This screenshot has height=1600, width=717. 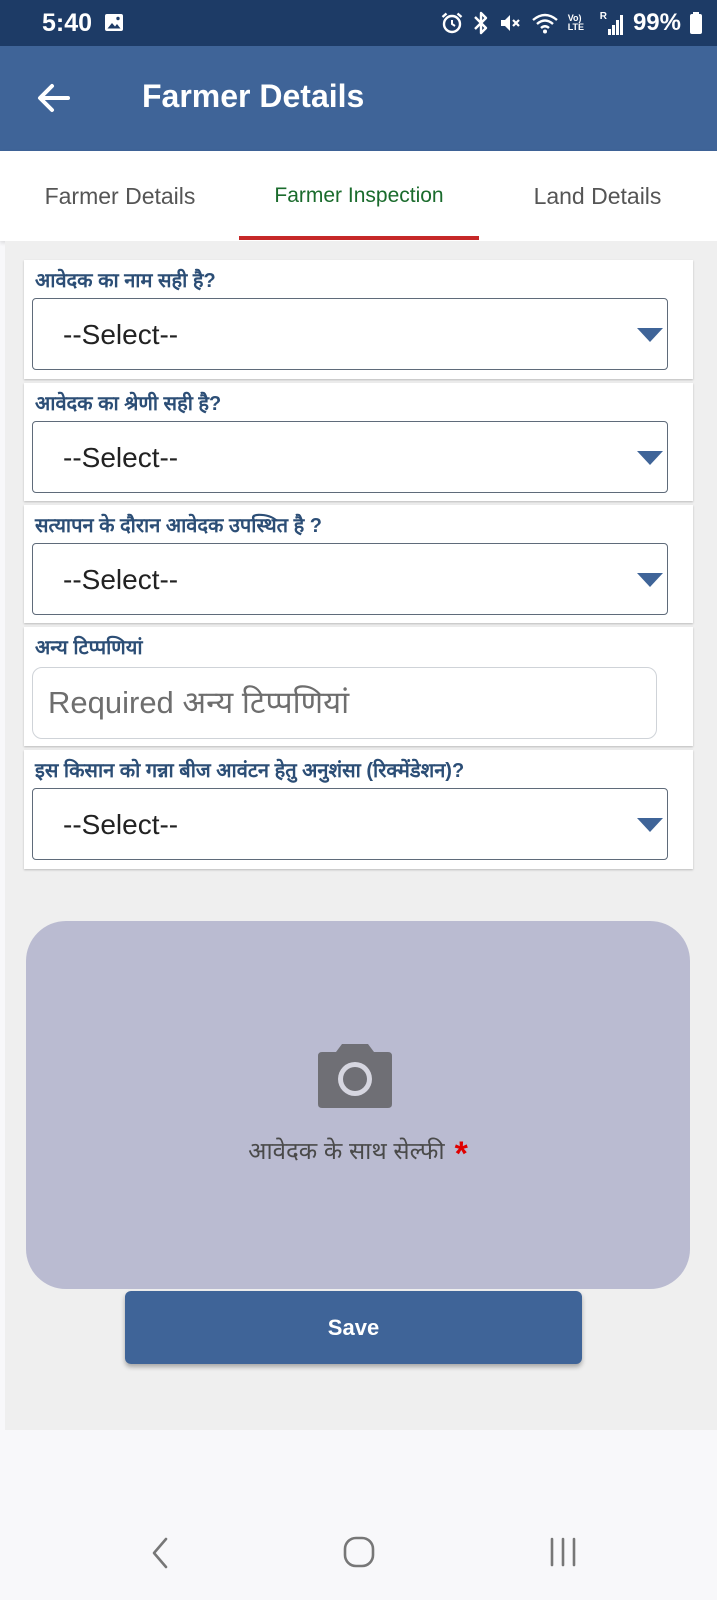 I want to click on name-correct-select: --Select--, so click(x=350, y=334).